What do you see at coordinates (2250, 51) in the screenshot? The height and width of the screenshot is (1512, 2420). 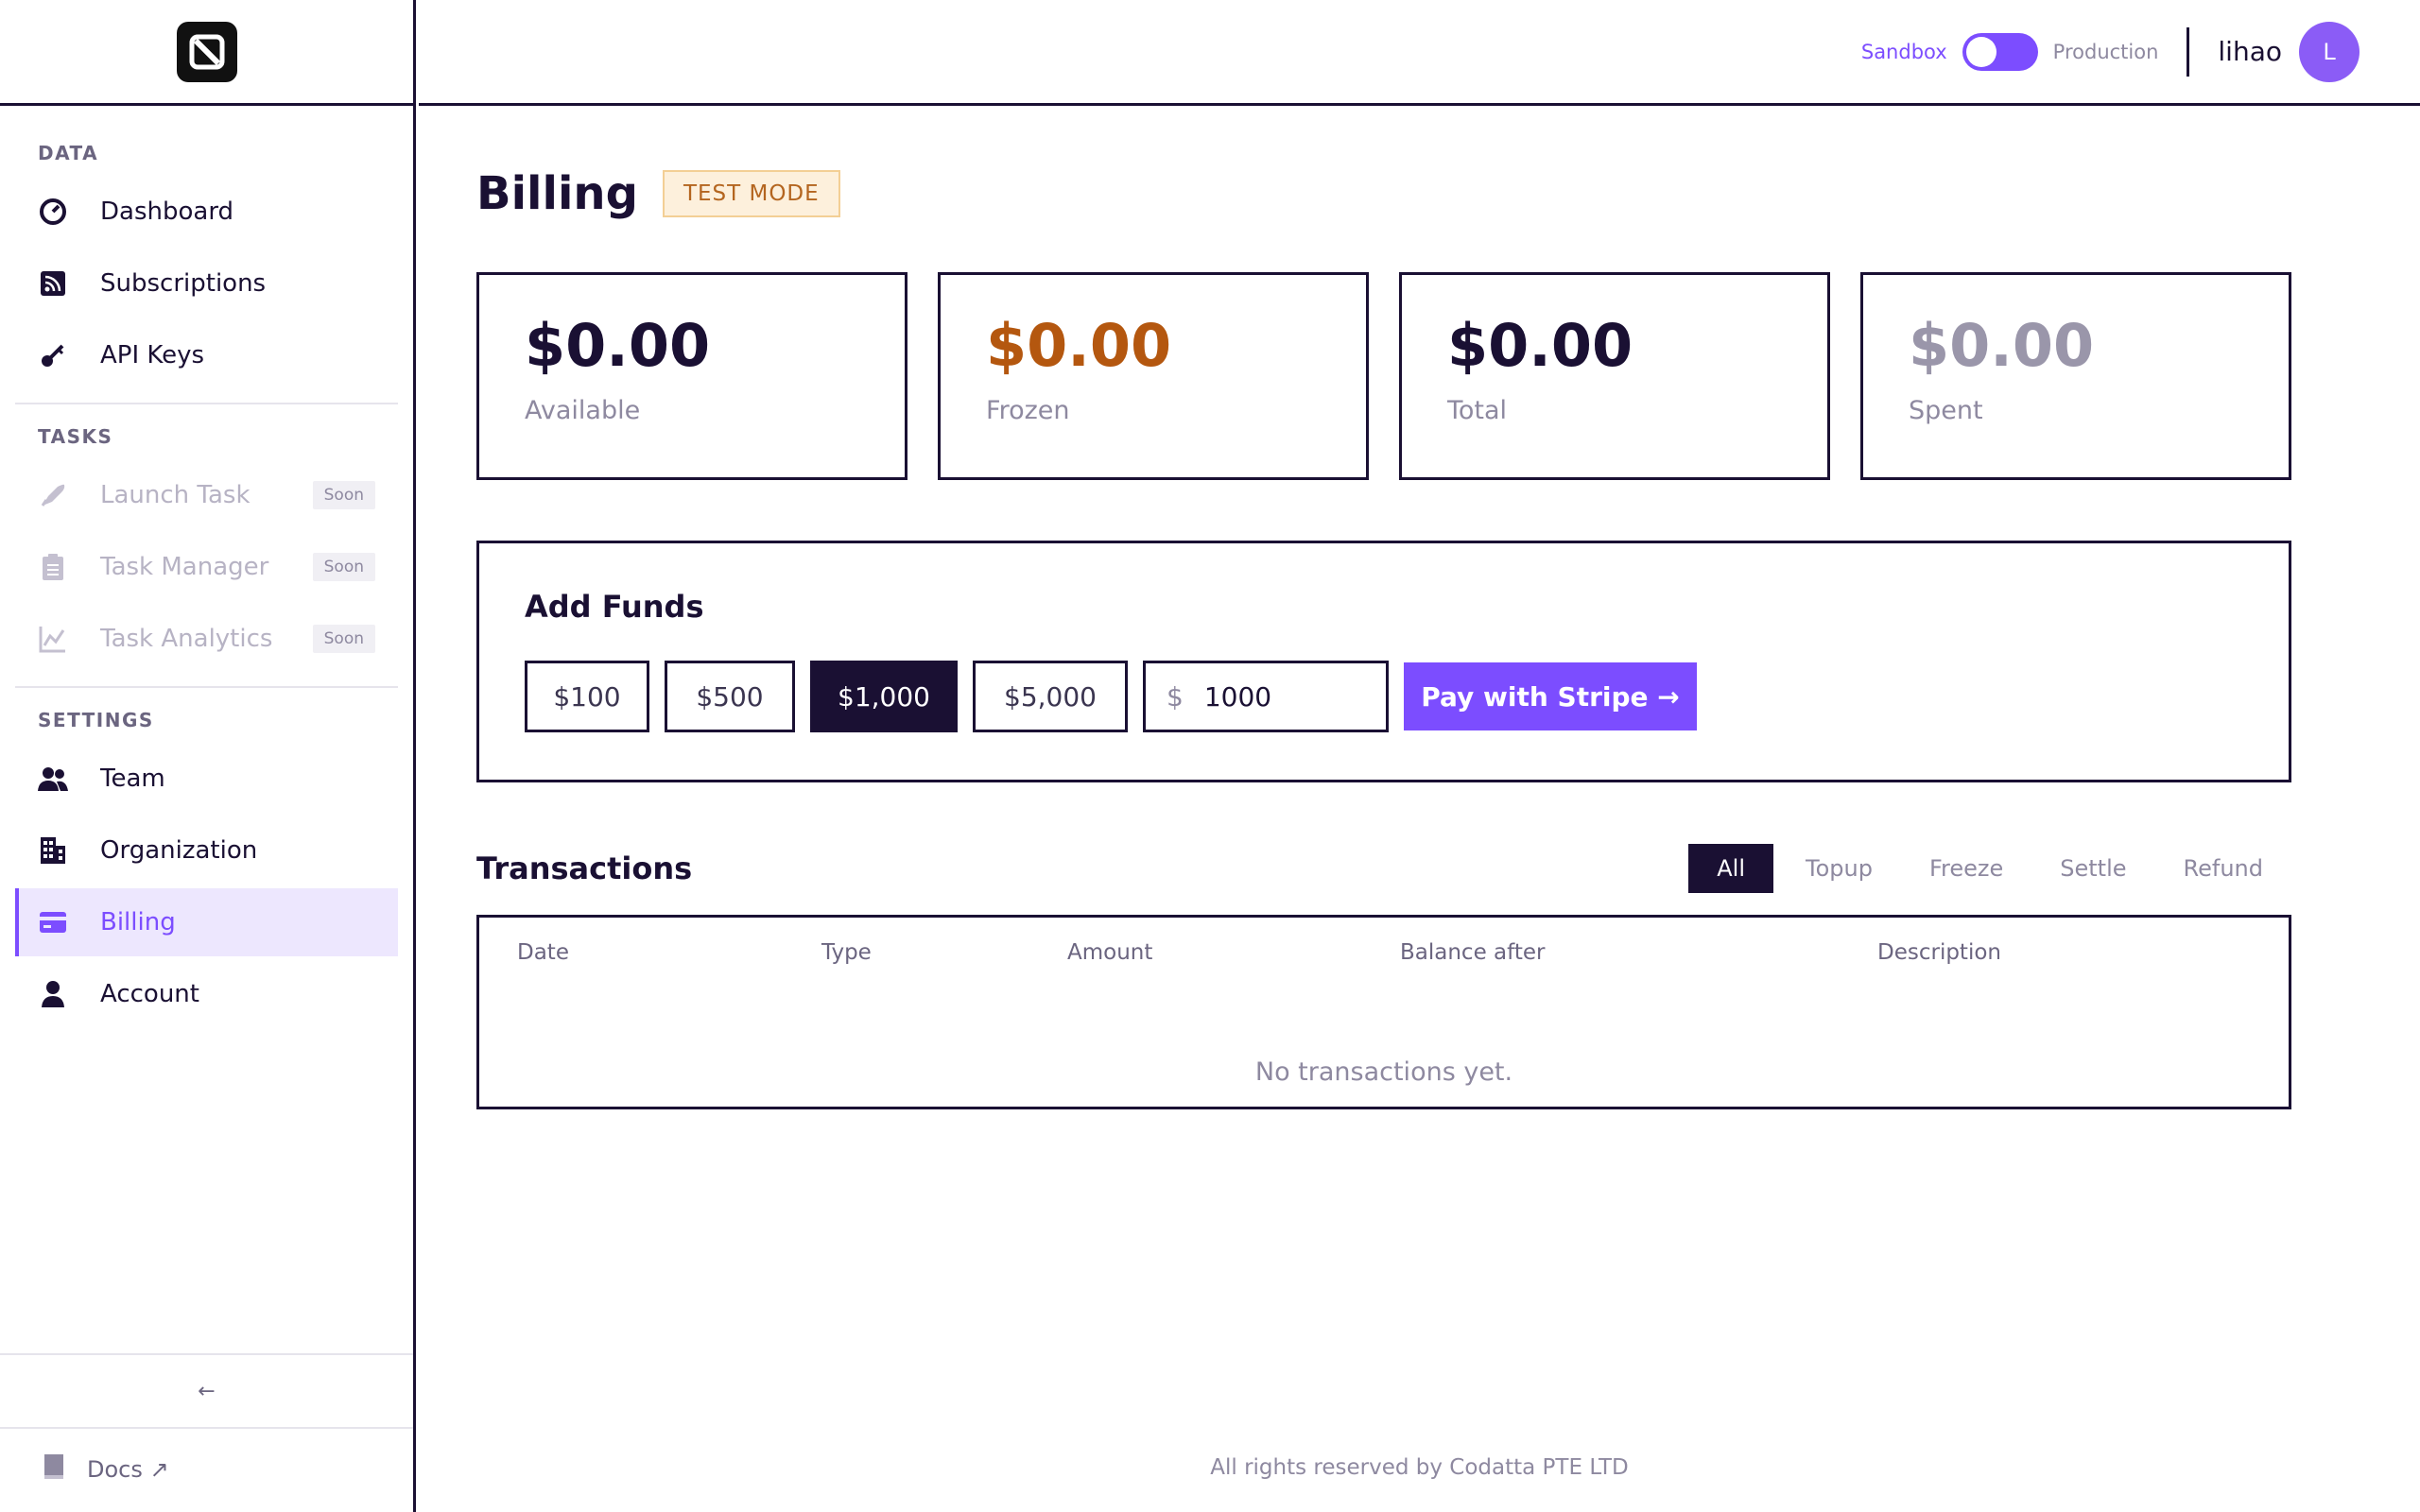 I see `username: lihao` at bounding box center [2250, 51].